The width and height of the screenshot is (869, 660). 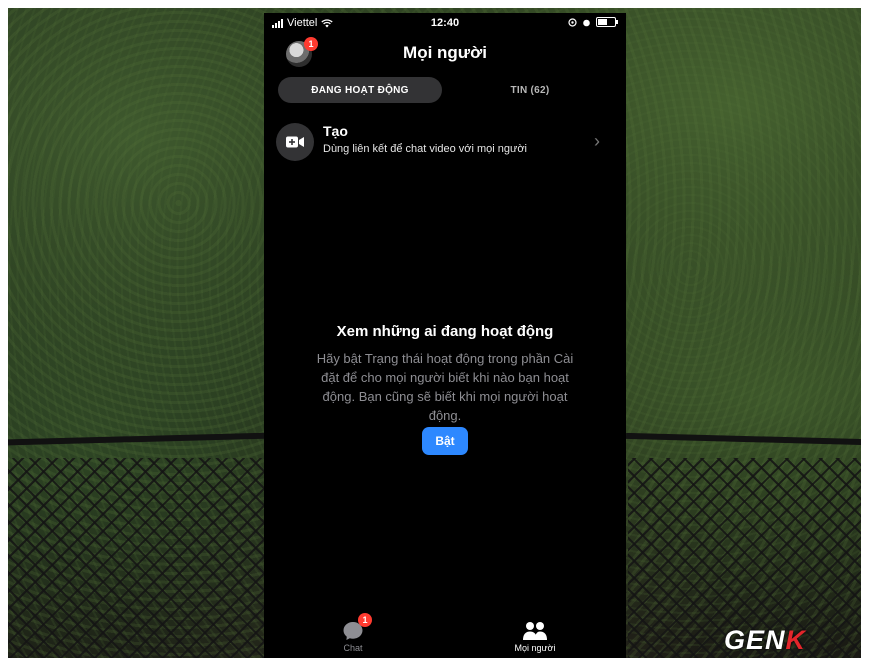 I want to click on tab-active-now: ĐANG HOẠT ĐỘNG, so click(x=360, y=90).